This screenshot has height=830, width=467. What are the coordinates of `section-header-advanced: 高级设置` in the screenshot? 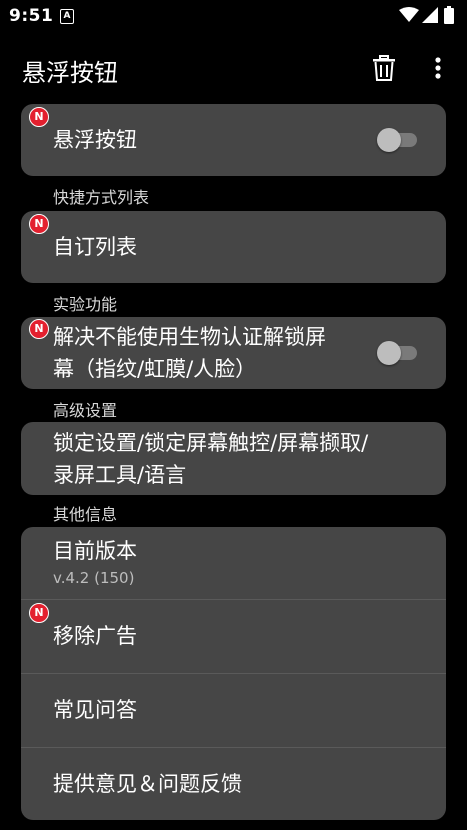 It's located at (85, 410).